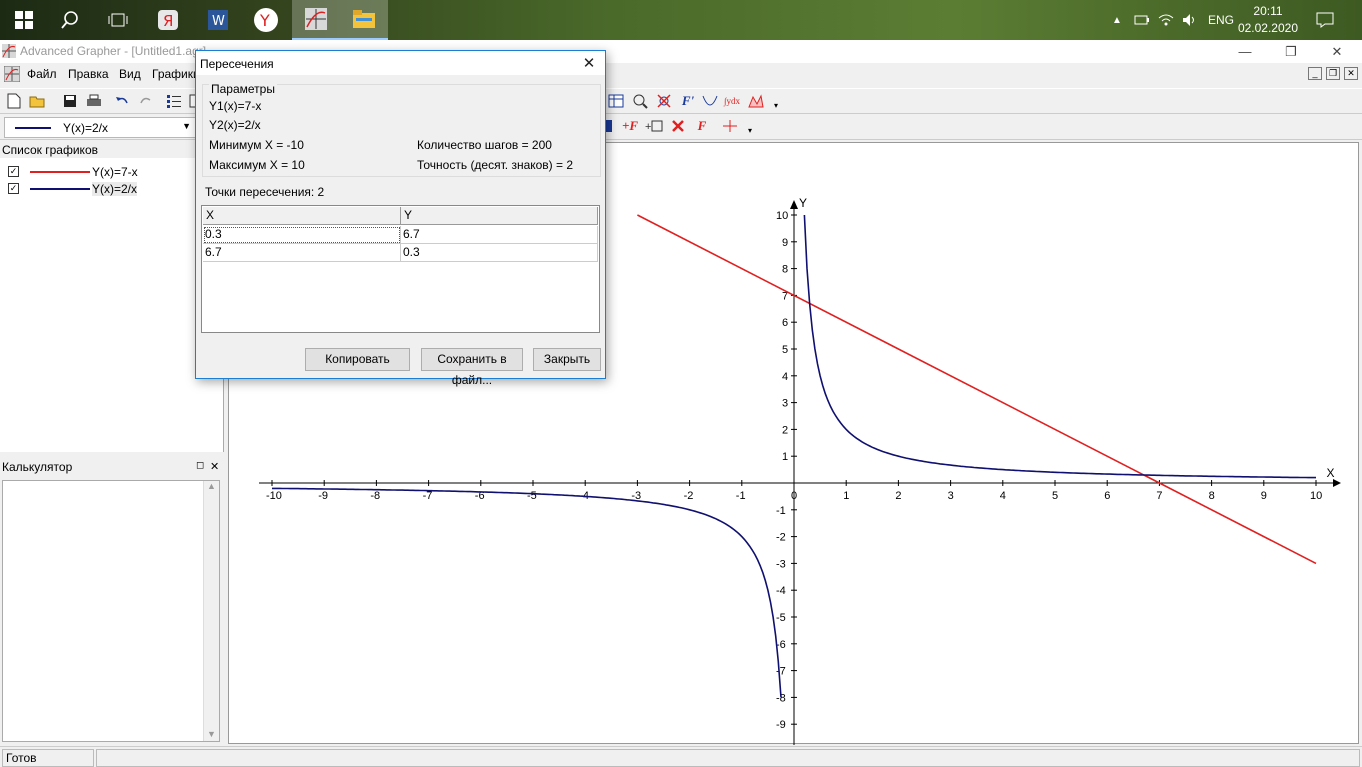 This screenshot has height=767, width=1362. Describe the element at coordinates (122, 101) in the screenshot. I see `undo-icon` at that location.